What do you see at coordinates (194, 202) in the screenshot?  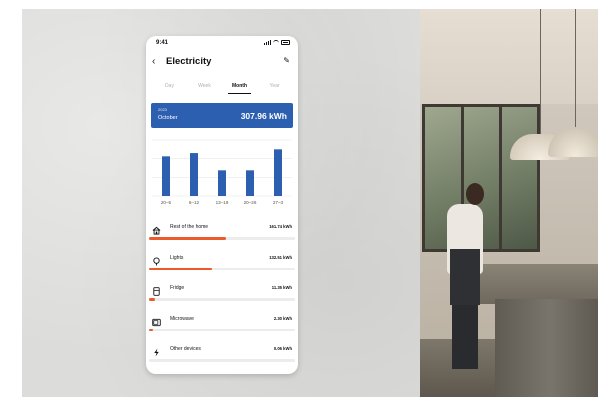 I see `chart-x-tick-label: 6–12` at bounding box center [194, 202].